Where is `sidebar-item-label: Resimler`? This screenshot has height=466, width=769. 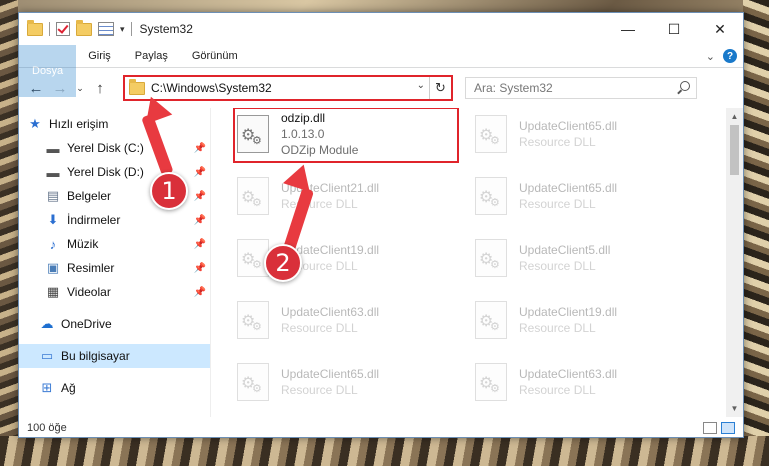
sidebar-item-label: Resimler is located at coordinates (91, 268).